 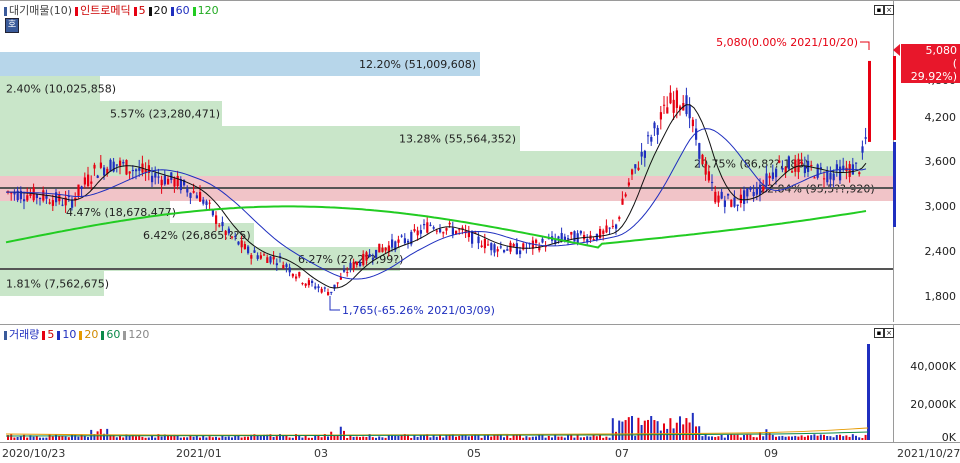 What do you see at coordinates (66, 335) in the screenshot?
I see `legend-vma-10: 10` at bounding box center [66, 335].